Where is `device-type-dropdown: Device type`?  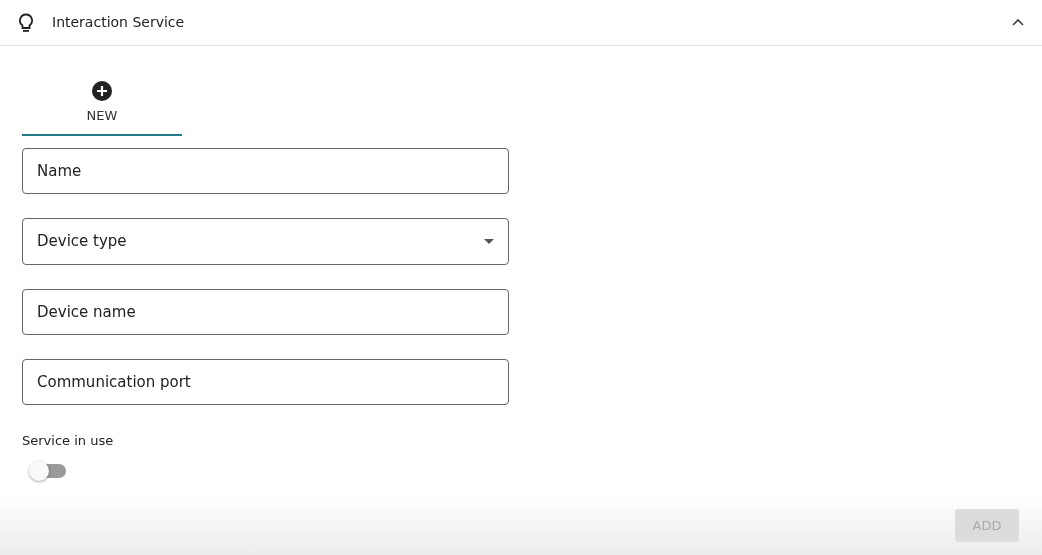 device-type-dropdown: Device type is located at coordinates (265, 241).